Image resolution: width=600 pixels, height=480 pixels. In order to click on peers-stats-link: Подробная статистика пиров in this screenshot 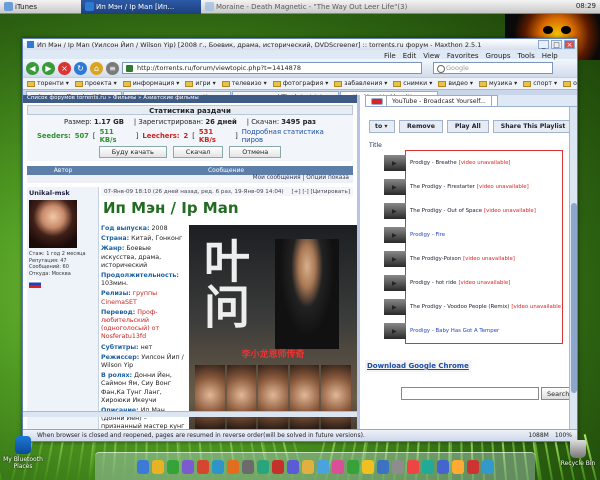, I will do `click(292, 136)`.